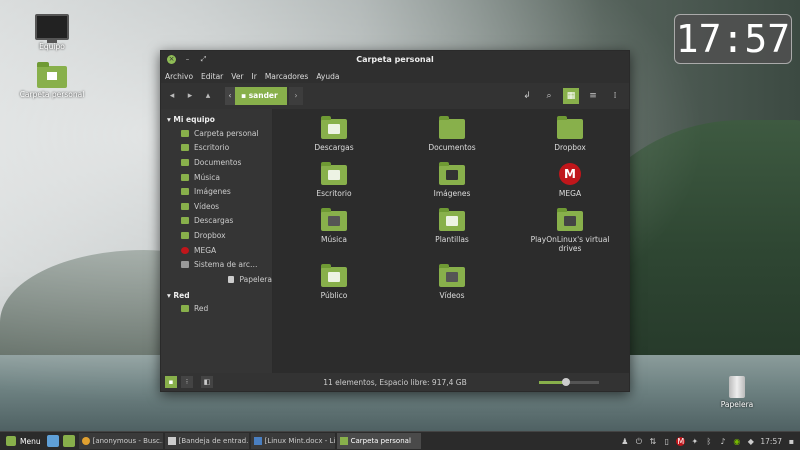 Image resolution: width=800 pixels, height=450 pixels. I want to click on compact-view-icon: ⁞, so click(615, 96).